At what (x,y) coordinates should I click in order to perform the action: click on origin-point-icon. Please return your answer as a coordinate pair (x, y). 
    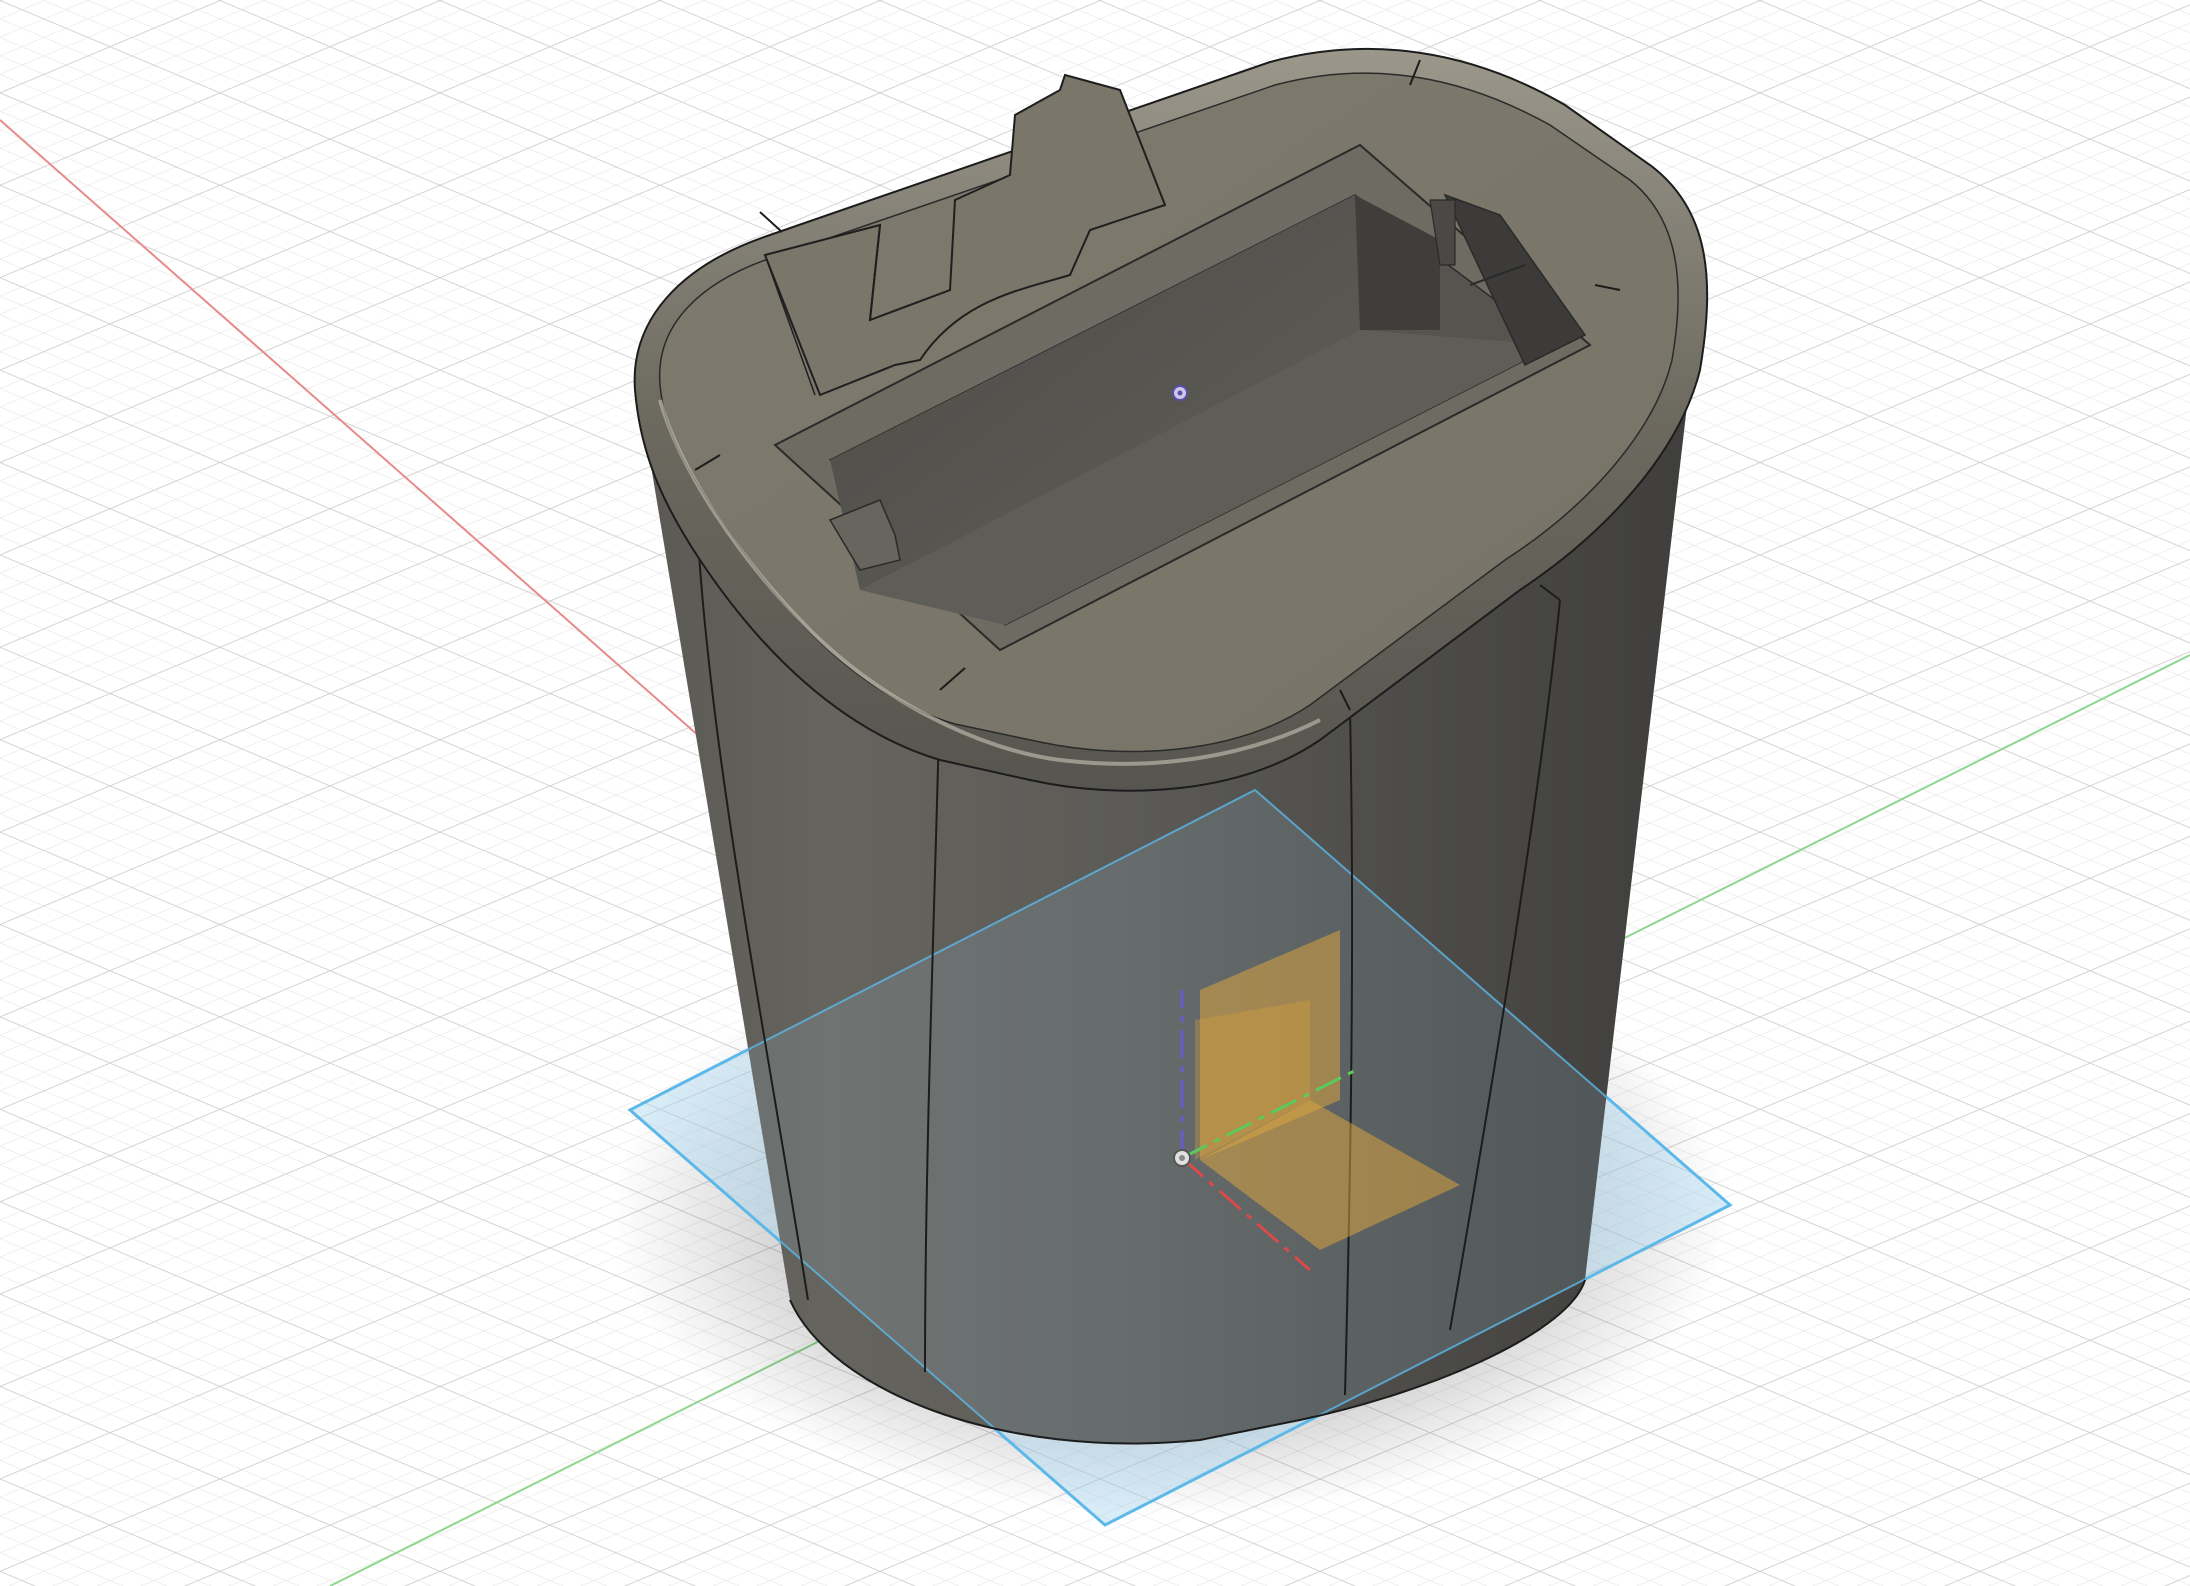
    Looking at the image, I should click on (1182, 1158).